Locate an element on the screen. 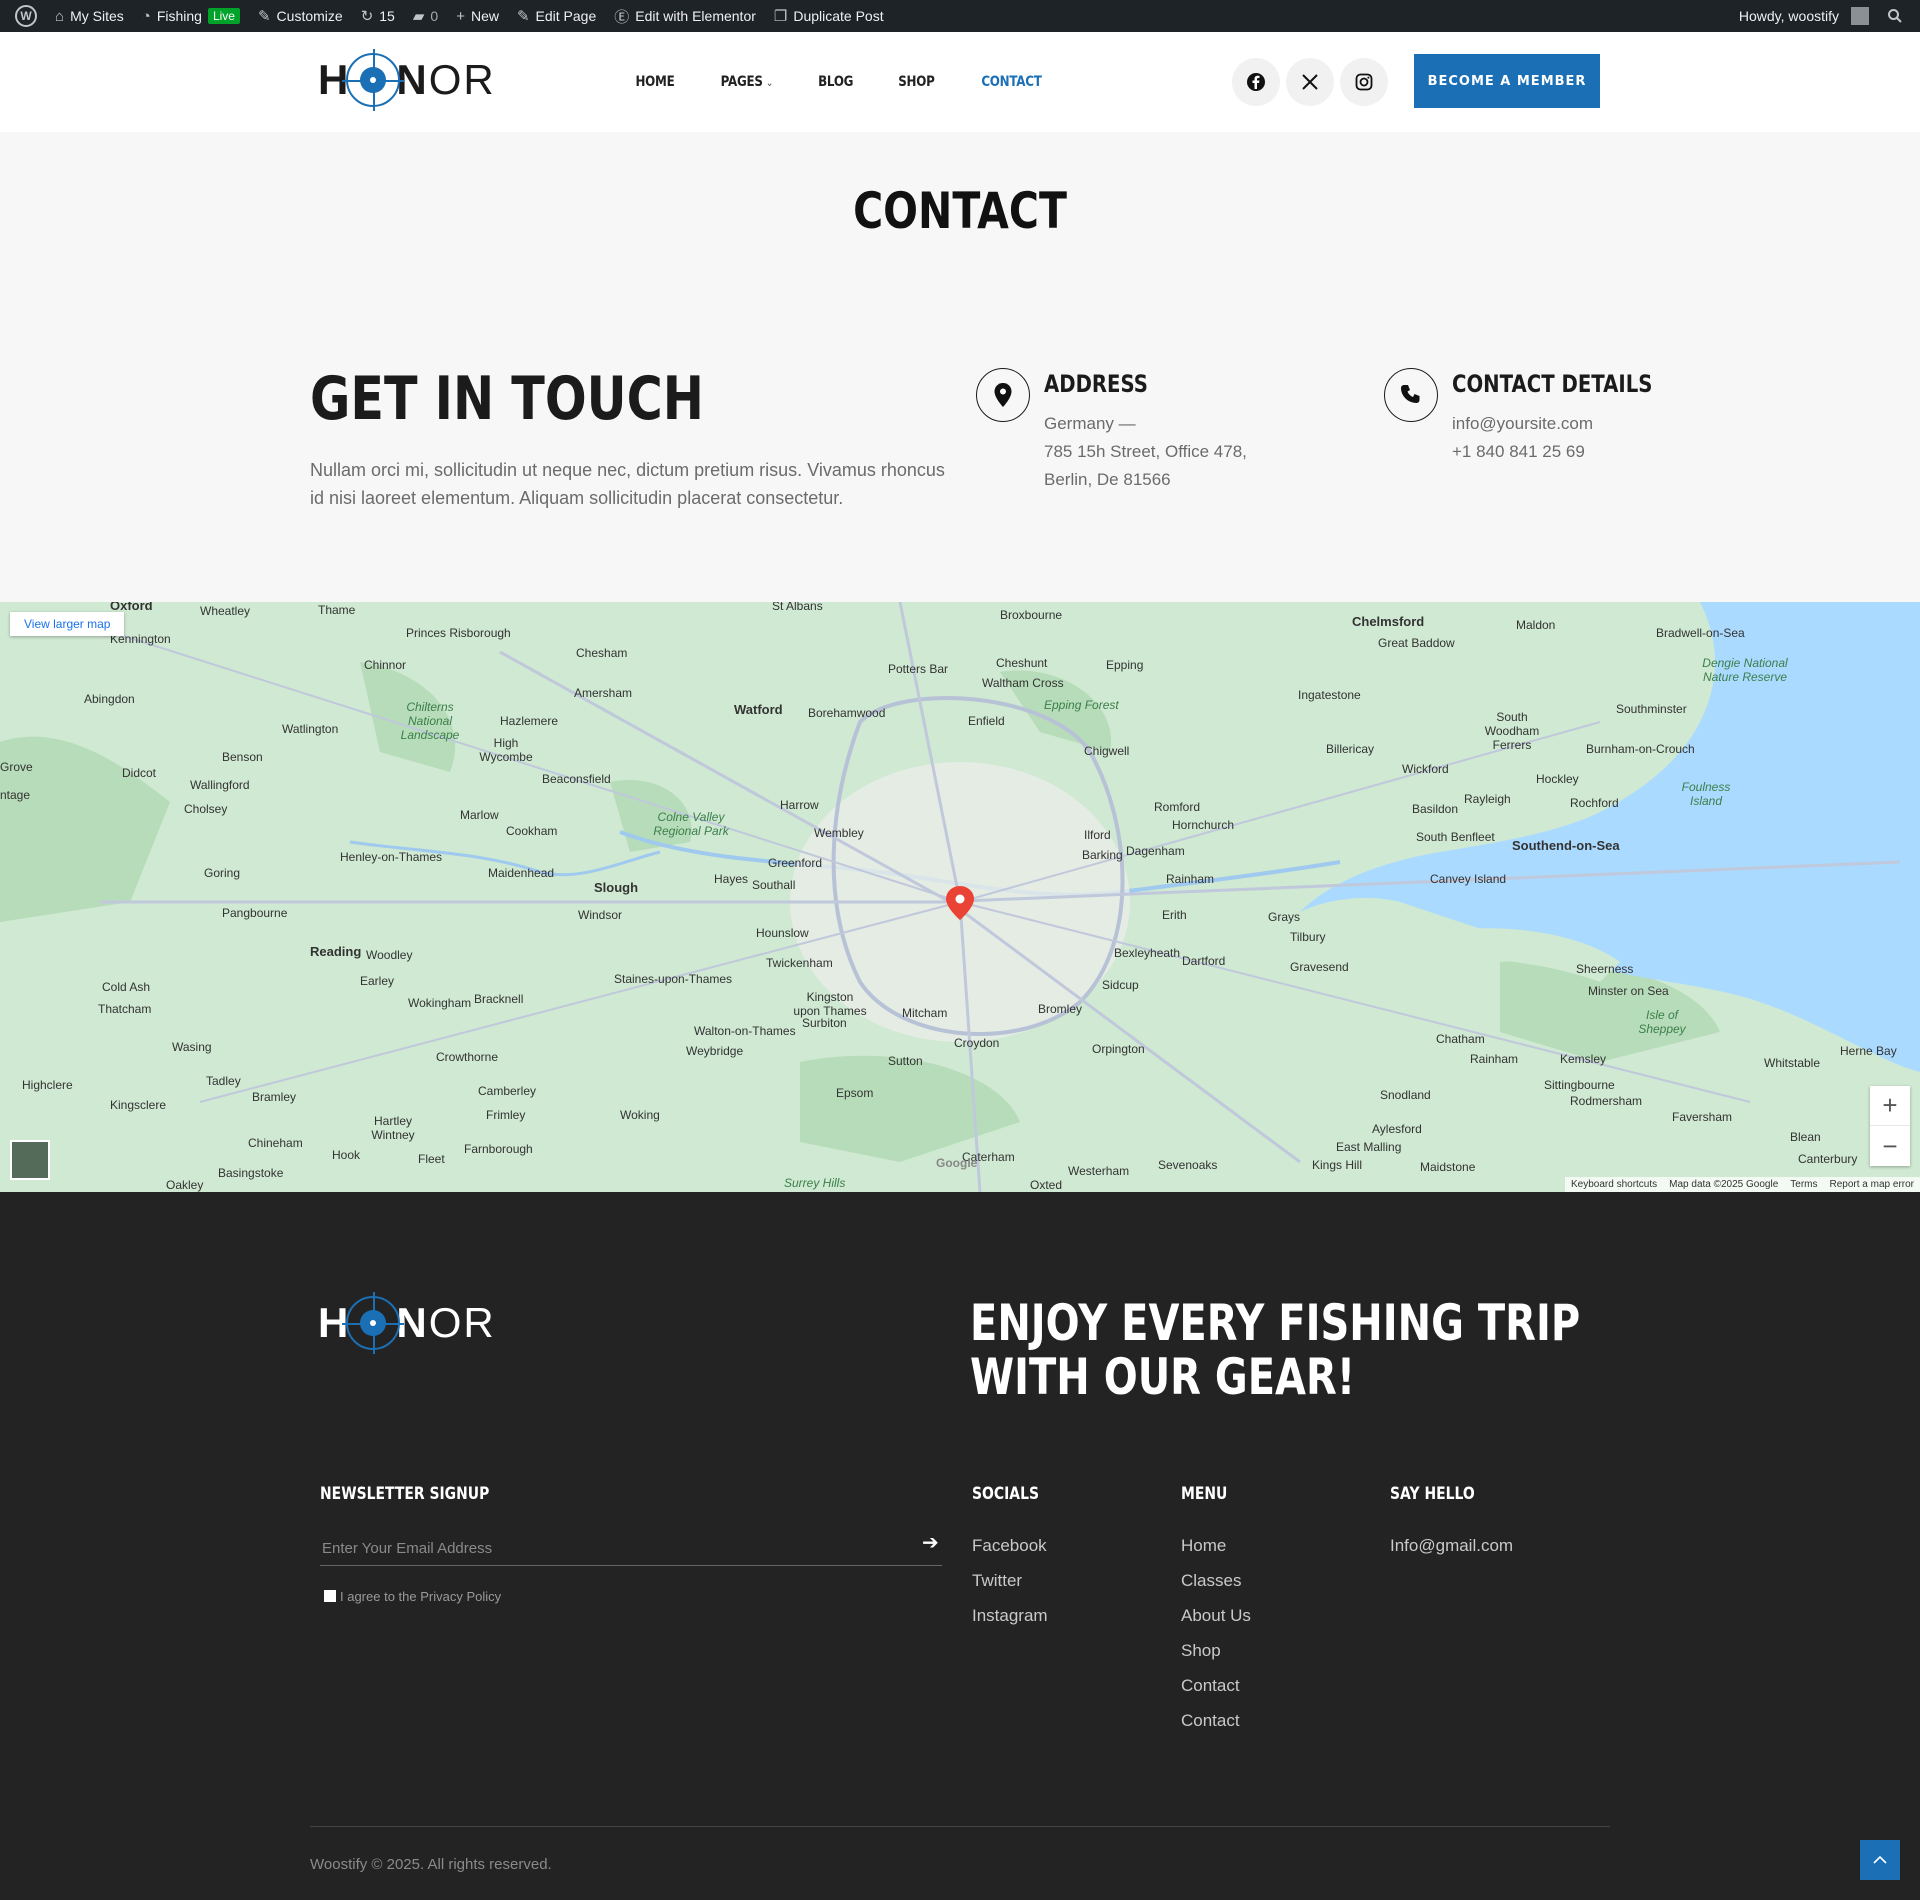 The height and width of the screenshot is (1900, 1920). map-place: Maidenhead is located at coordinates (521, 873).